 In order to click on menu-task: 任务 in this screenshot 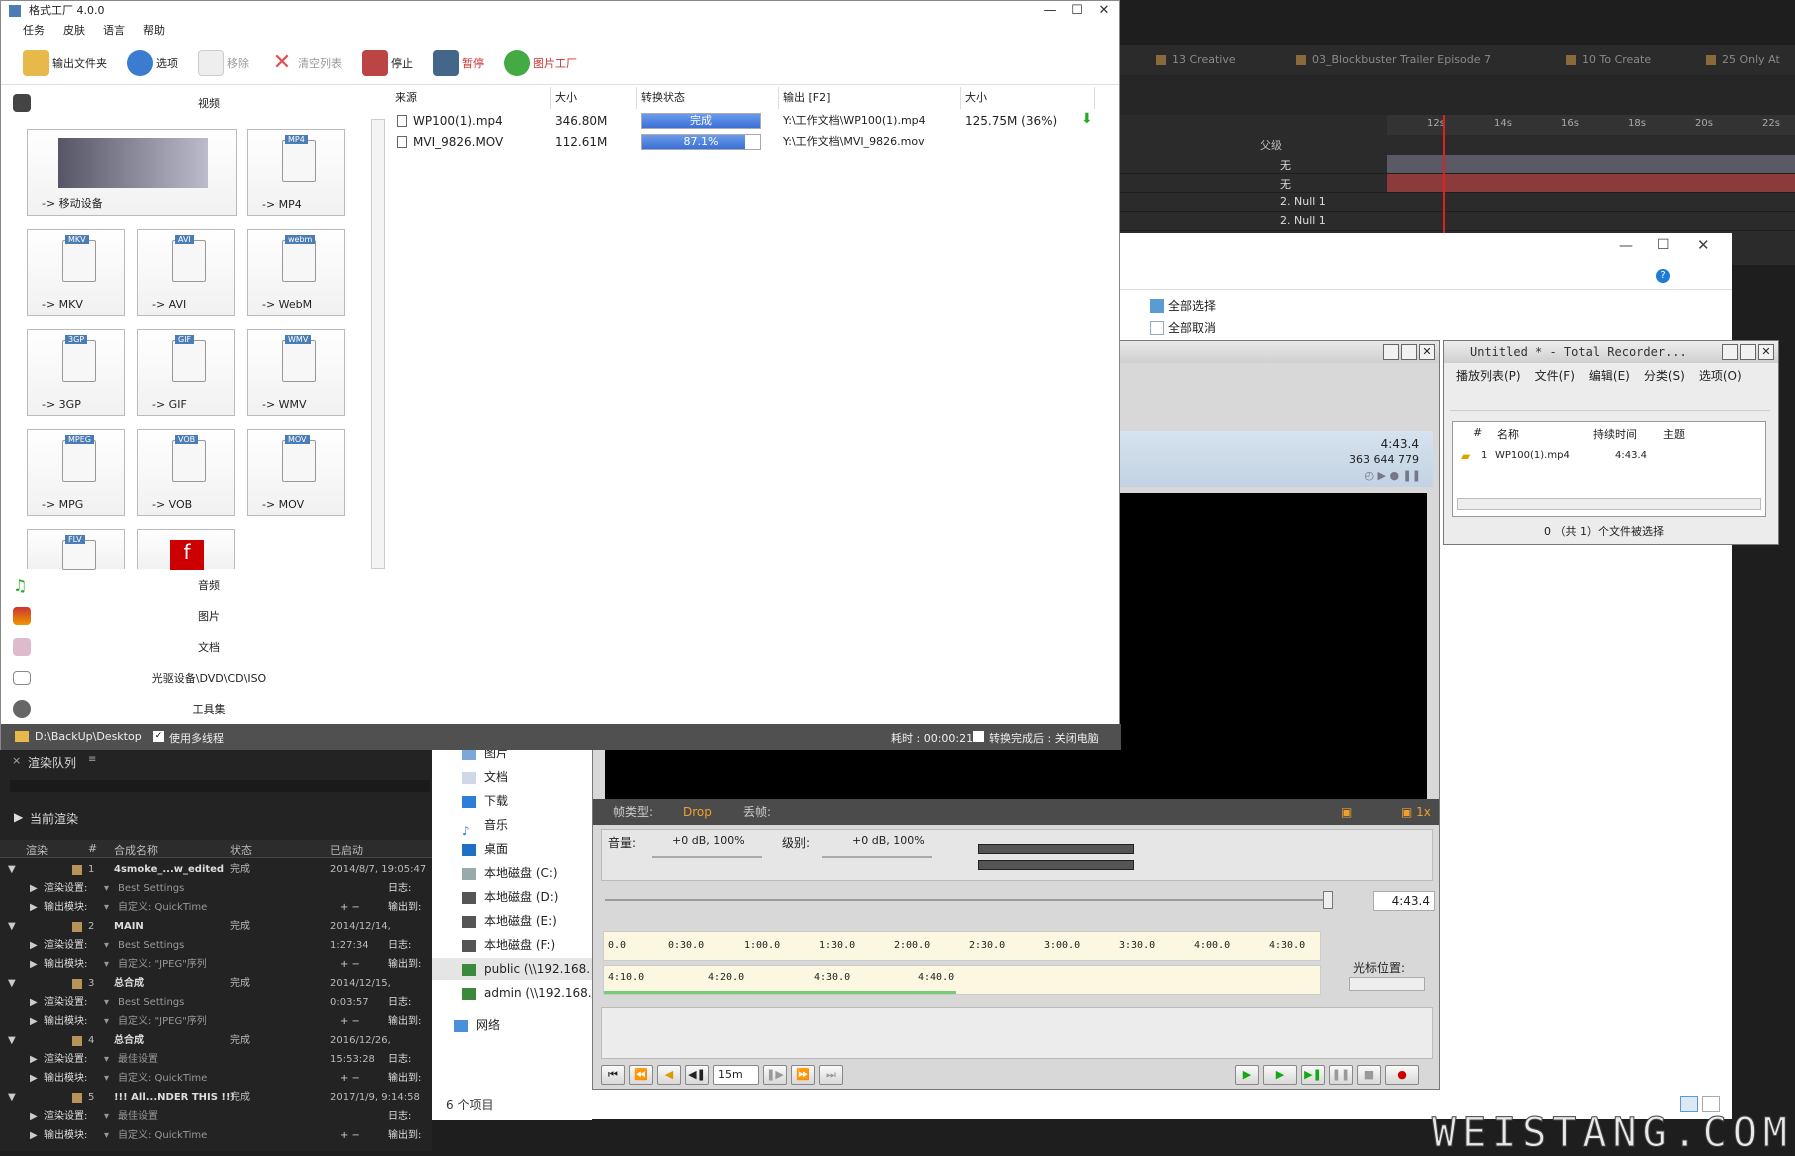, I will do `click(34, 31)`.